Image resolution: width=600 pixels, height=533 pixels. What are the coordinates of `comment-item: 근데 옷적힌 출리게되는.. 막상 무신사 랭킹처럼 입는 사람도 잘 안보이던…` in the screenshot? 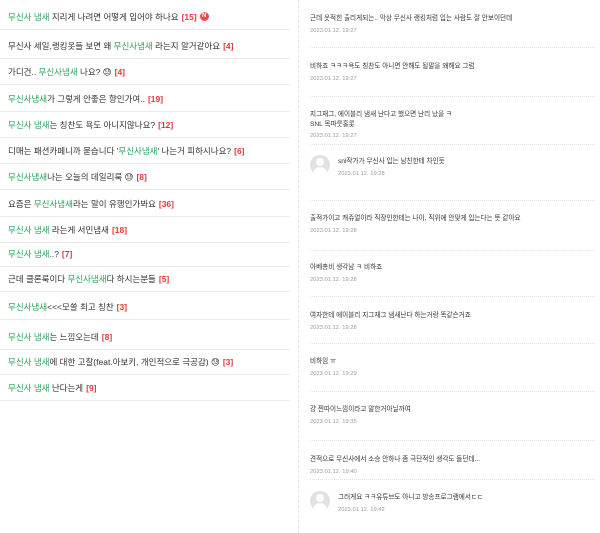 It's located at (452, 24).